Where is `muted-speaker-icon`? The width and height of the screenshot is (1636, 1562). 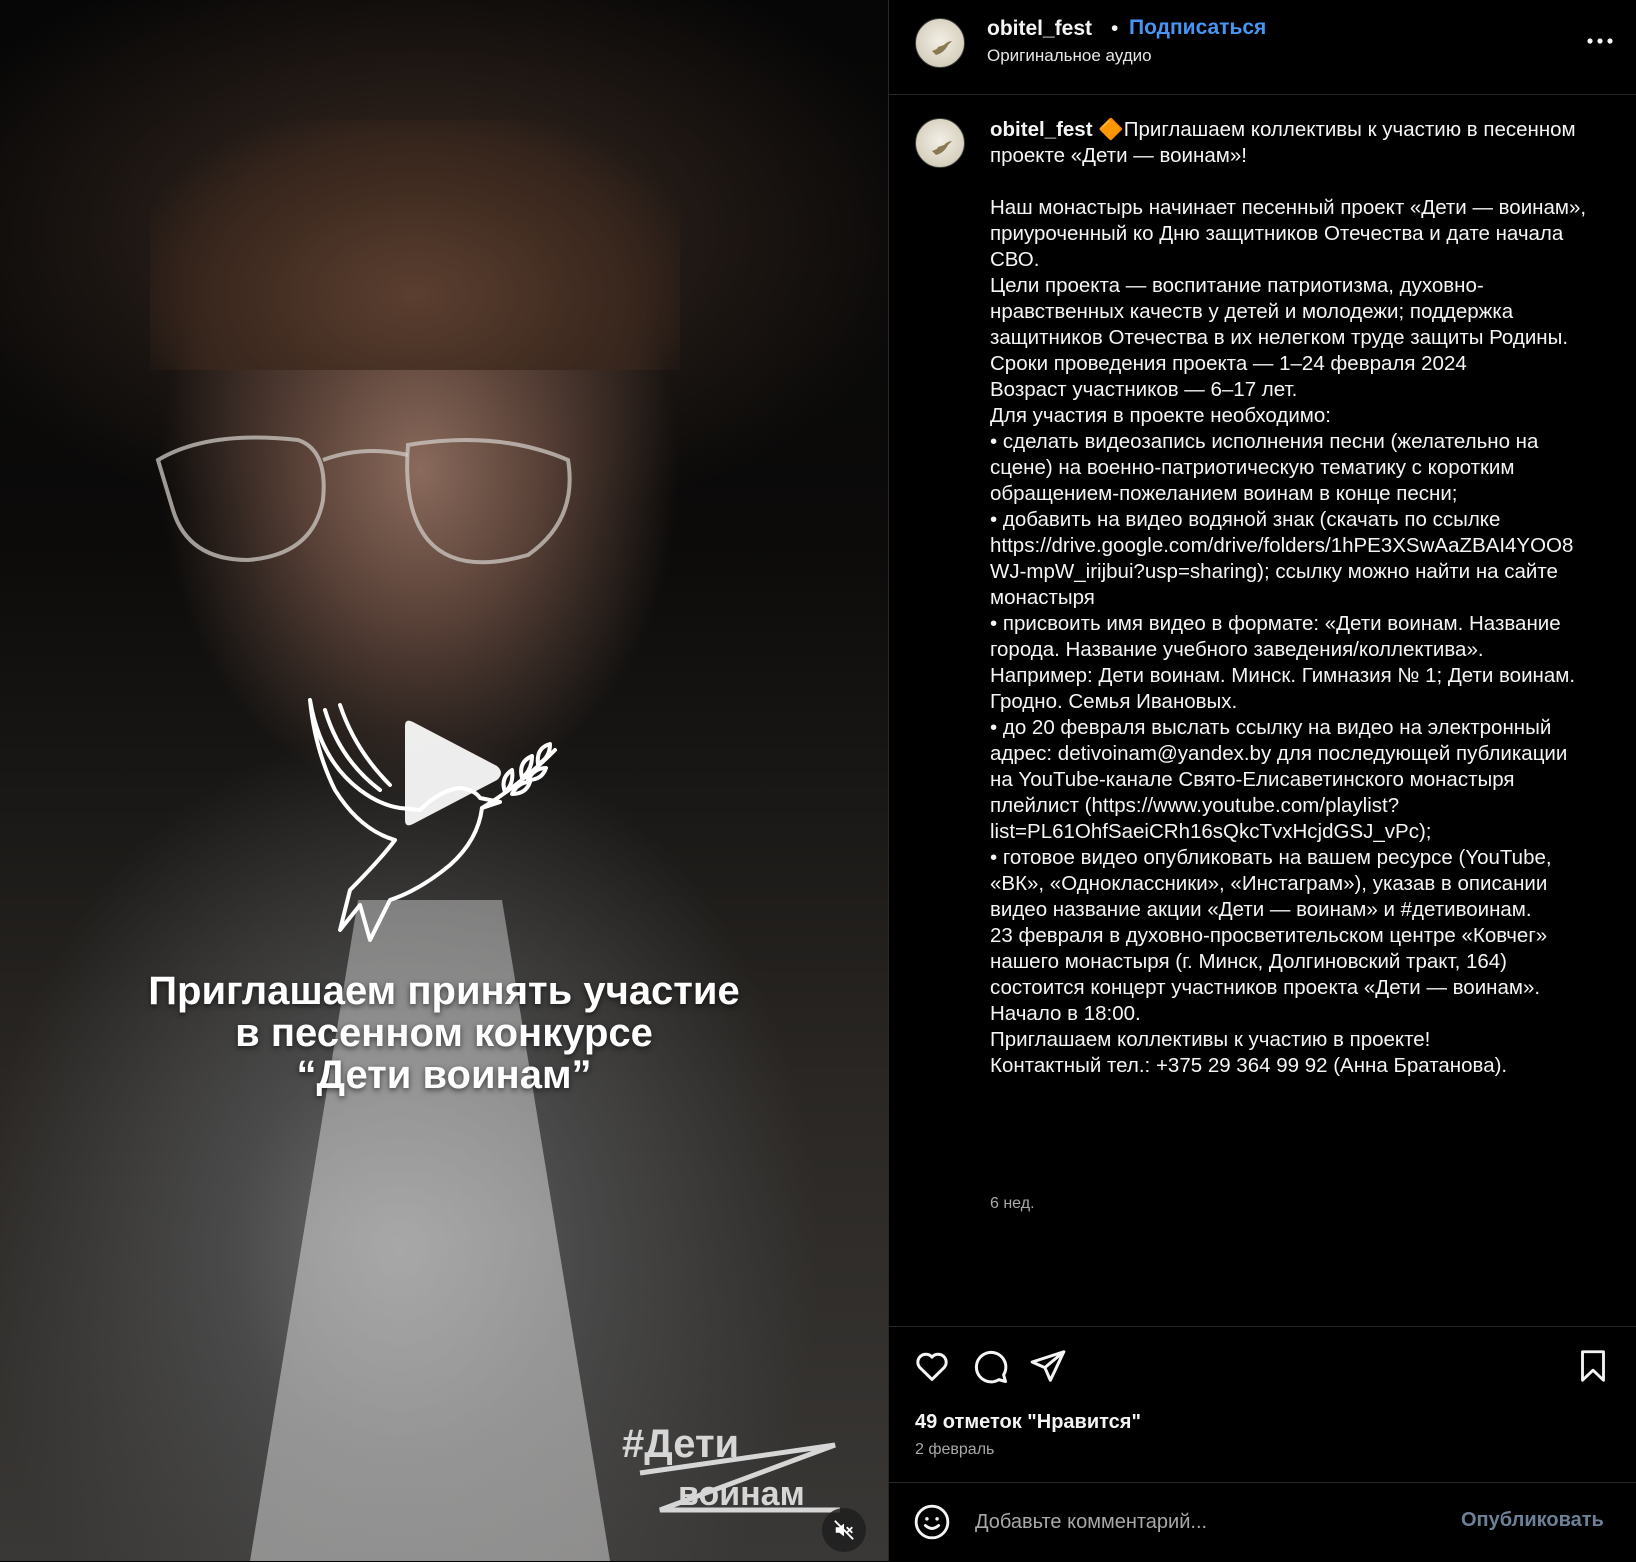 muted-speaker-icon is located at coordinates (844, 1530).